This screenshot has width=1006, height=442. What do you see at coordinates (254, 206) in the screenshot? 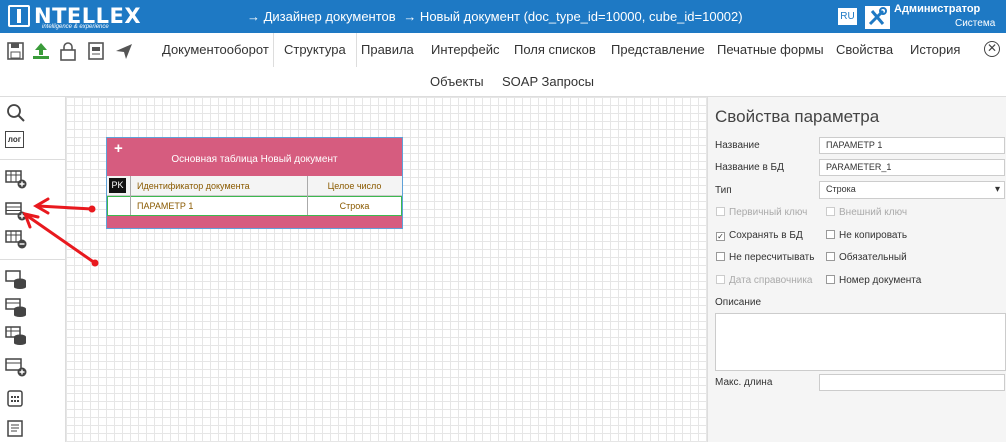
I see `table-row-selected: ПАРАМЕТР 1 Строка` at bounding box center [254, 206].